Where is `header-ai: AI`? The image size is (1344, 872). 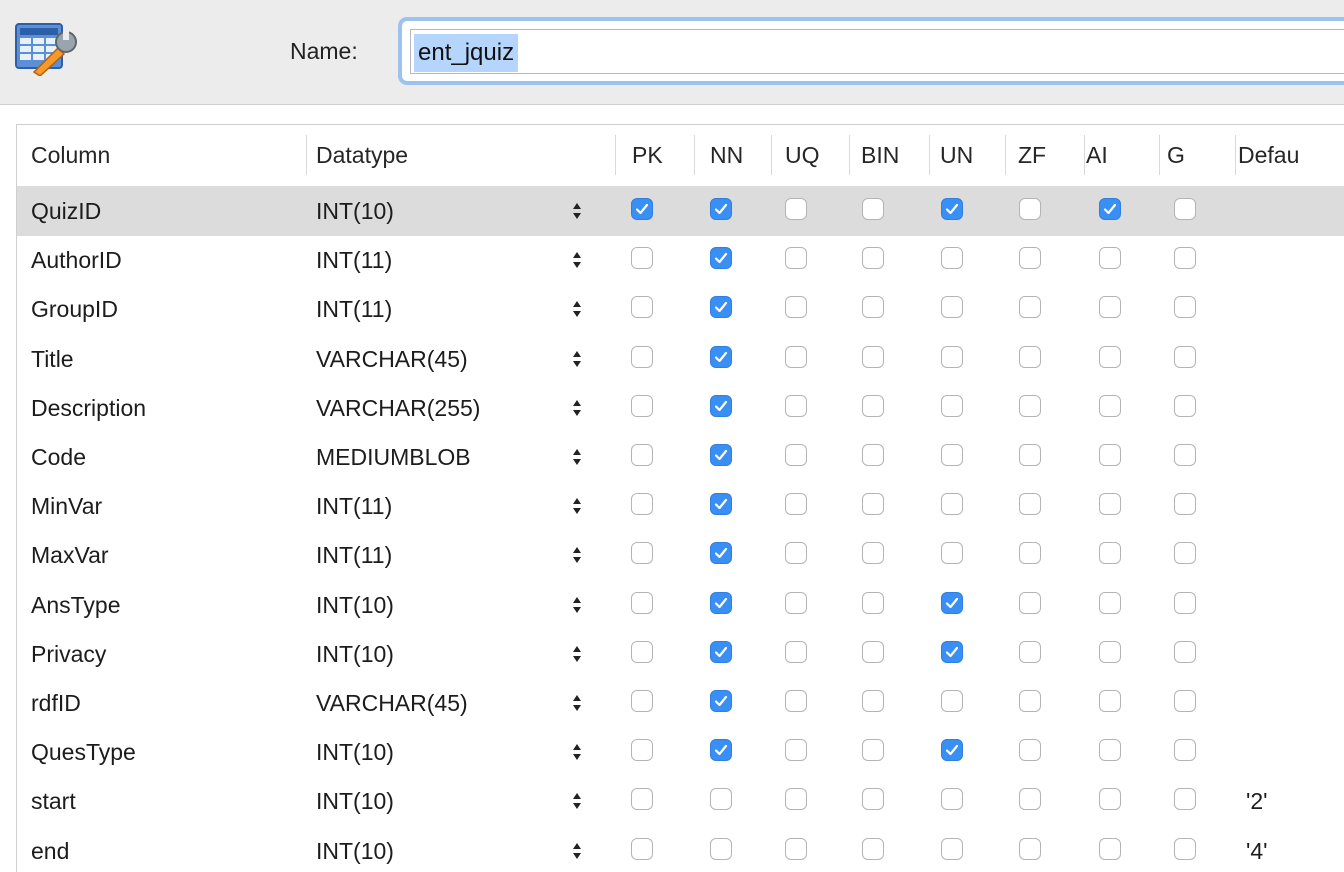 header-ai: AI is located at coordinates (1097, 155).